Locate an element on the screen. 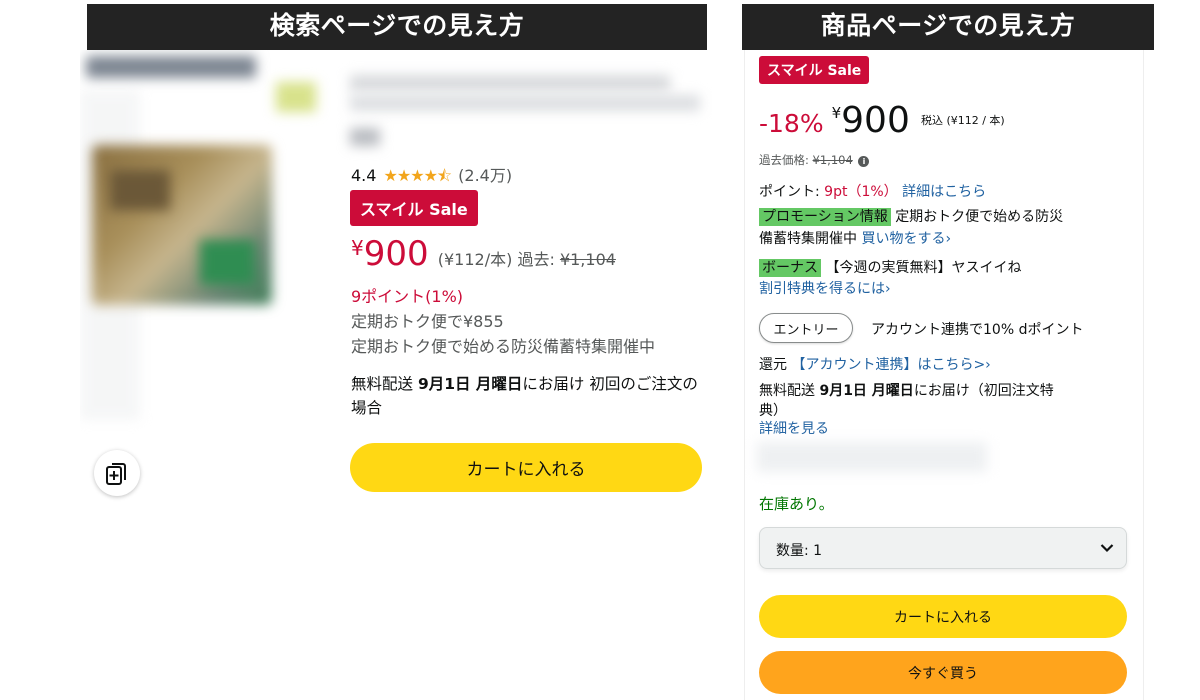  price-row: -18% ¥900 税込 (¥112 / 本) is located at coordinates (882, 120).